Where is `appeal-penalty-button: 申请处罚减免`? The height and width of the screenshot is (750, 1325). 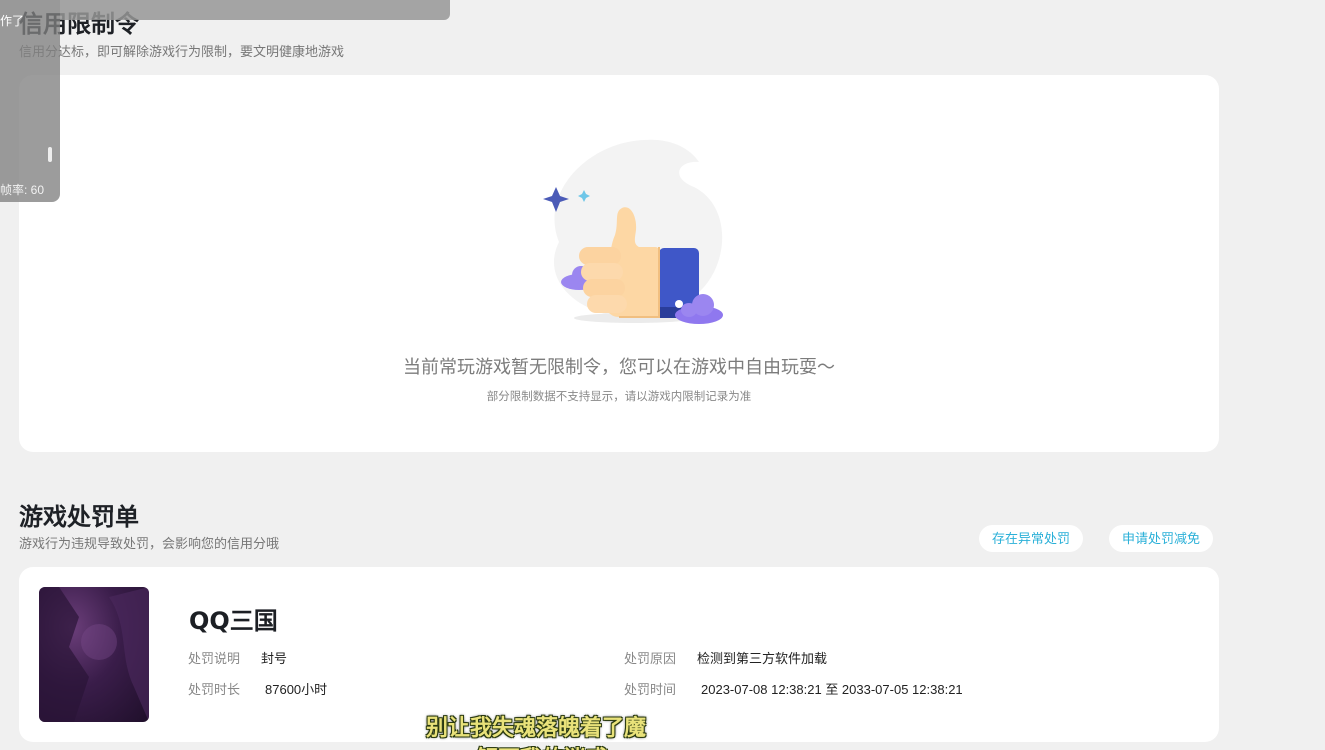 appeal-penalty-button: 申请处罚减免 is located at coordinates (1161, 538).